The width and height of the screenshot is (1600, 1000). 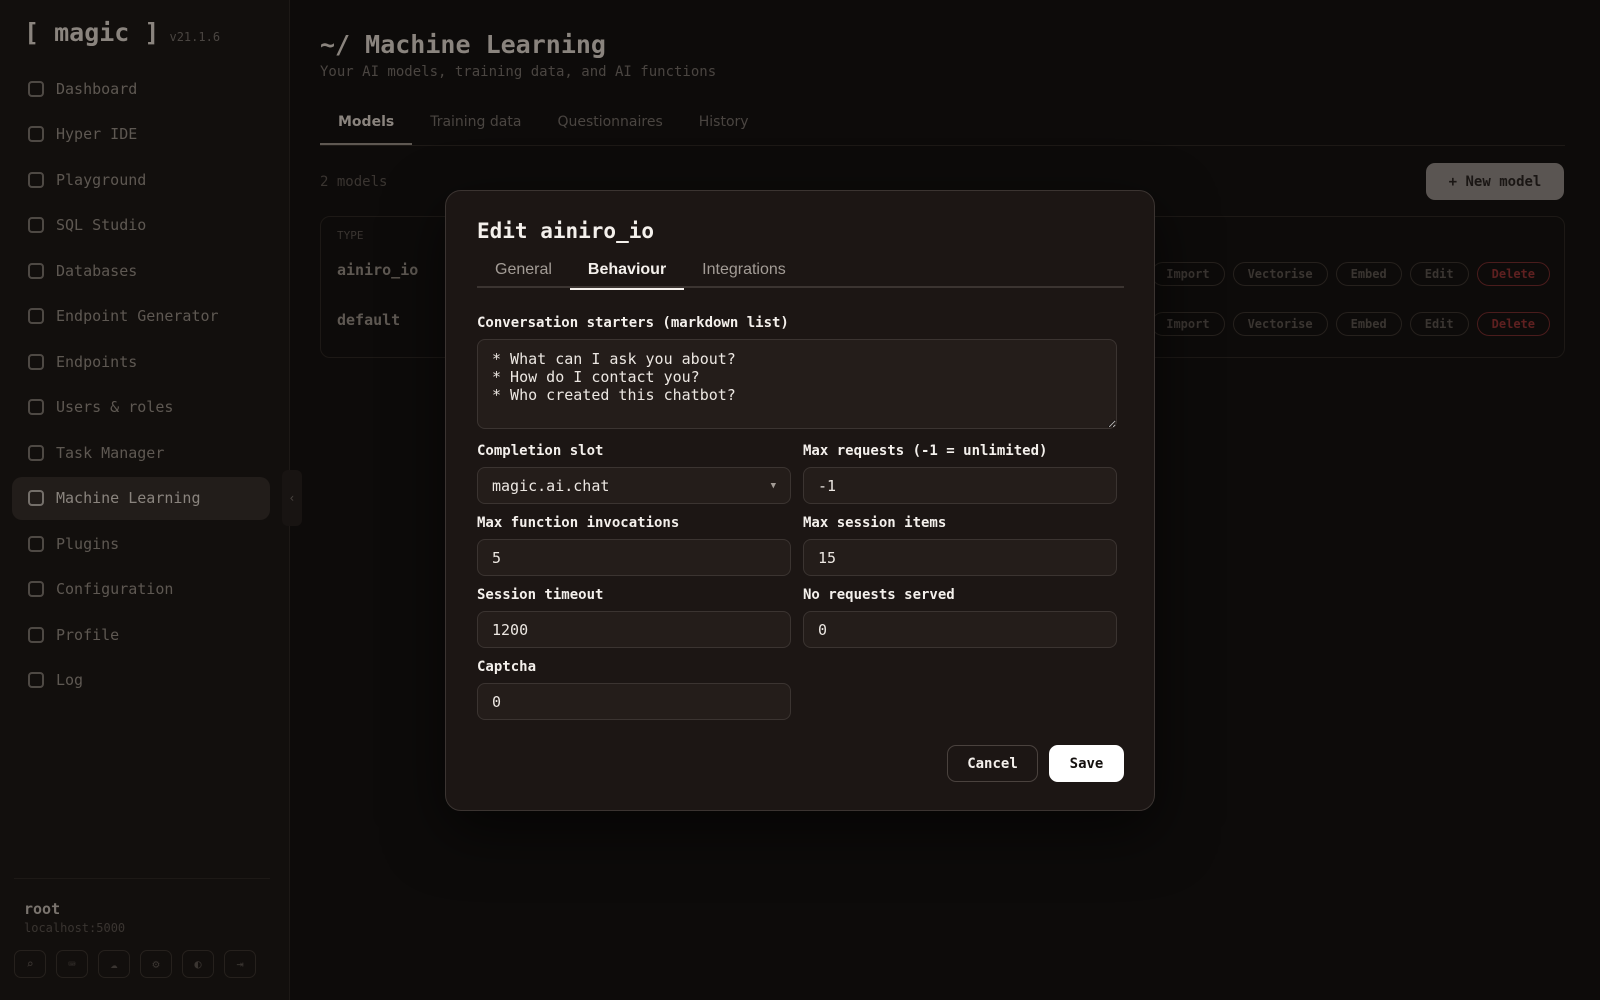 I want to click on no-requests-served-label: No requests served, so click(x=879, y=595).